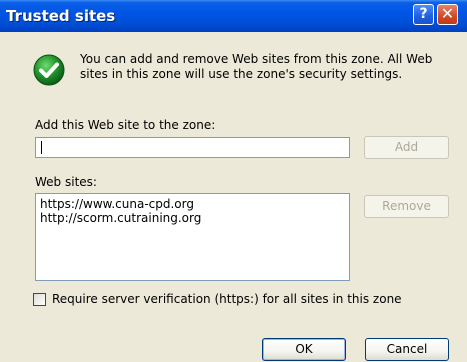 The image size is (467, 362). What do you see at coordinates (192, 147) in the screenshot?
I see `add-site-input` at bounding box center [192, 147].